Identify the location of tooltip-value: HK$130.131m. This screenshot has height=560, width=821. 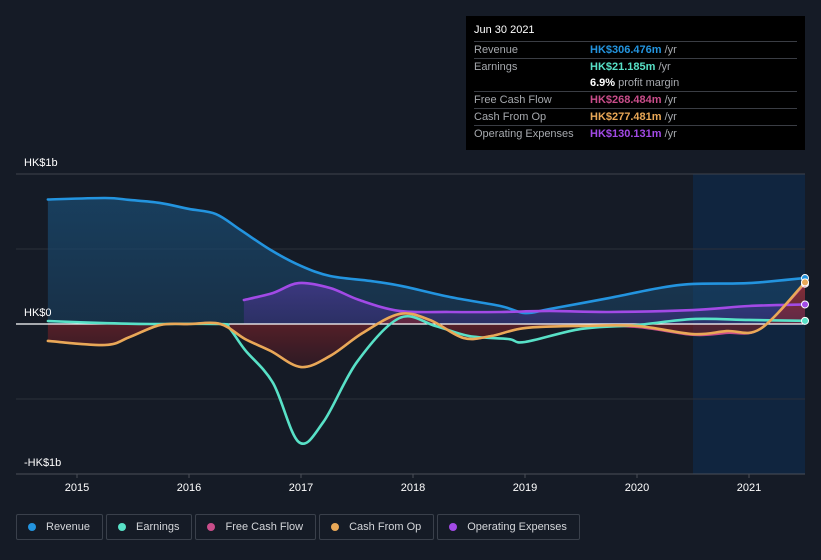
(626, 134).